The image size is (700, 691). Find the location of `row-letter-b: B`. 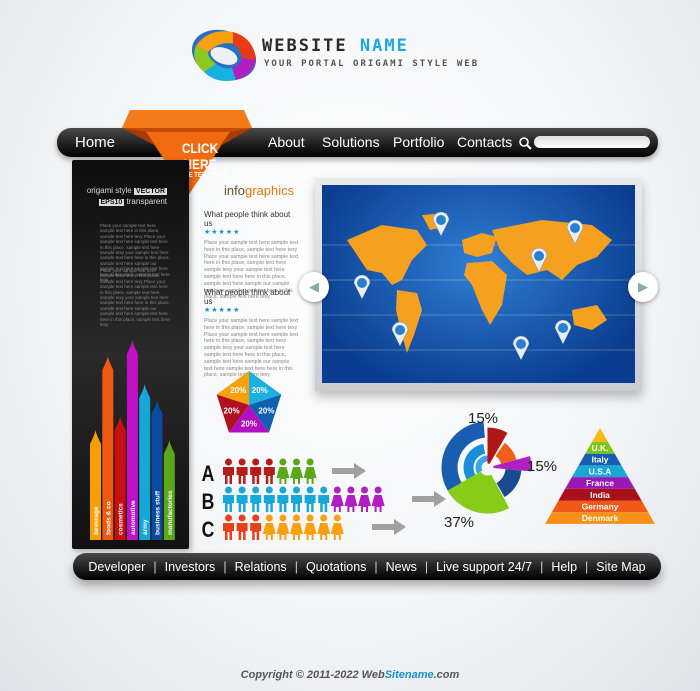

row-letter-b: B is located at coordinates (208, 501).